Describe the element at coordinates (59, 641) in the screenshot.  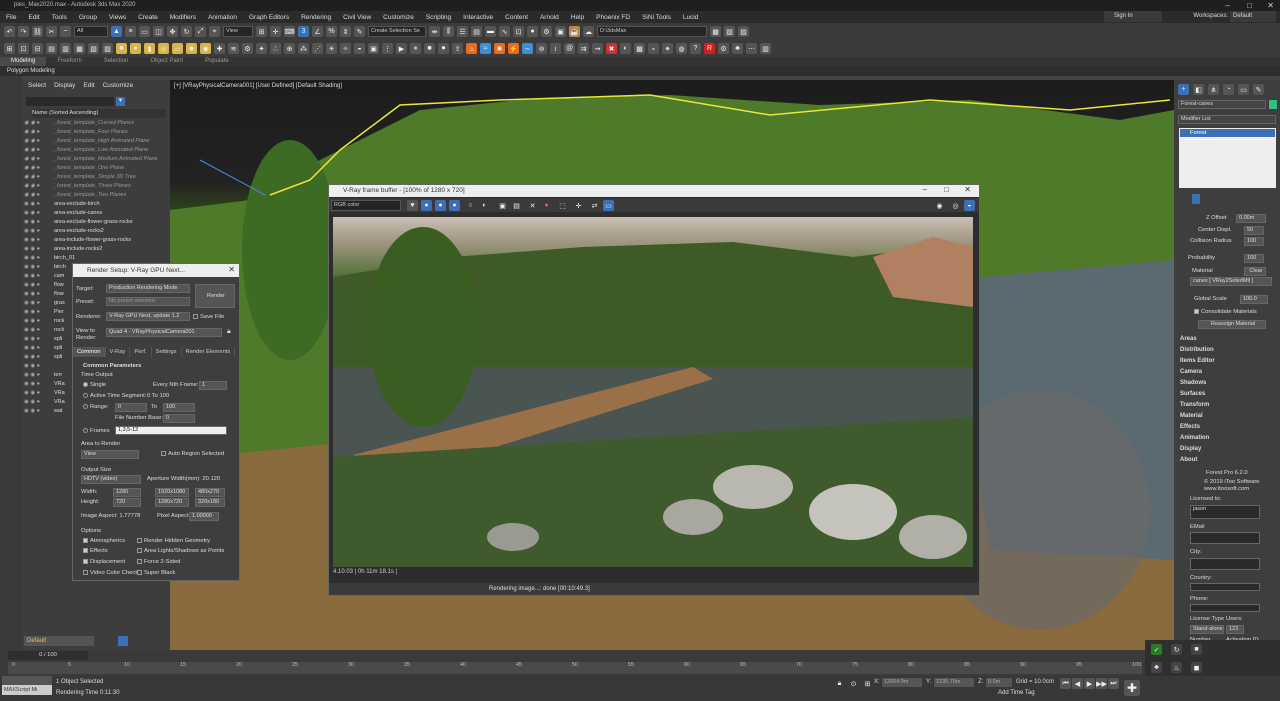
I see `layer-dropdown: Default` at that location.